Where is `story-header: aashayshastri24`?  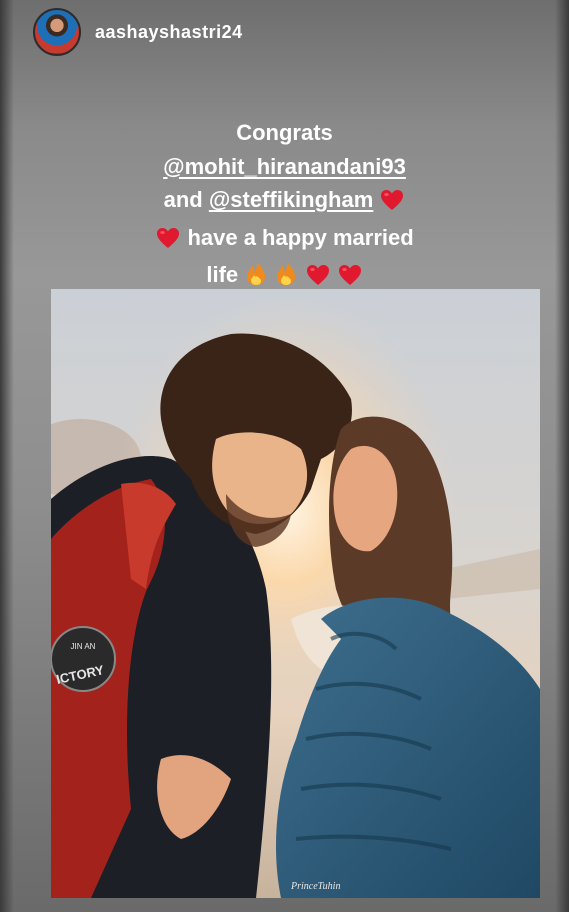 story-header: aashayshastri24 is located at coordinates (138, 32).